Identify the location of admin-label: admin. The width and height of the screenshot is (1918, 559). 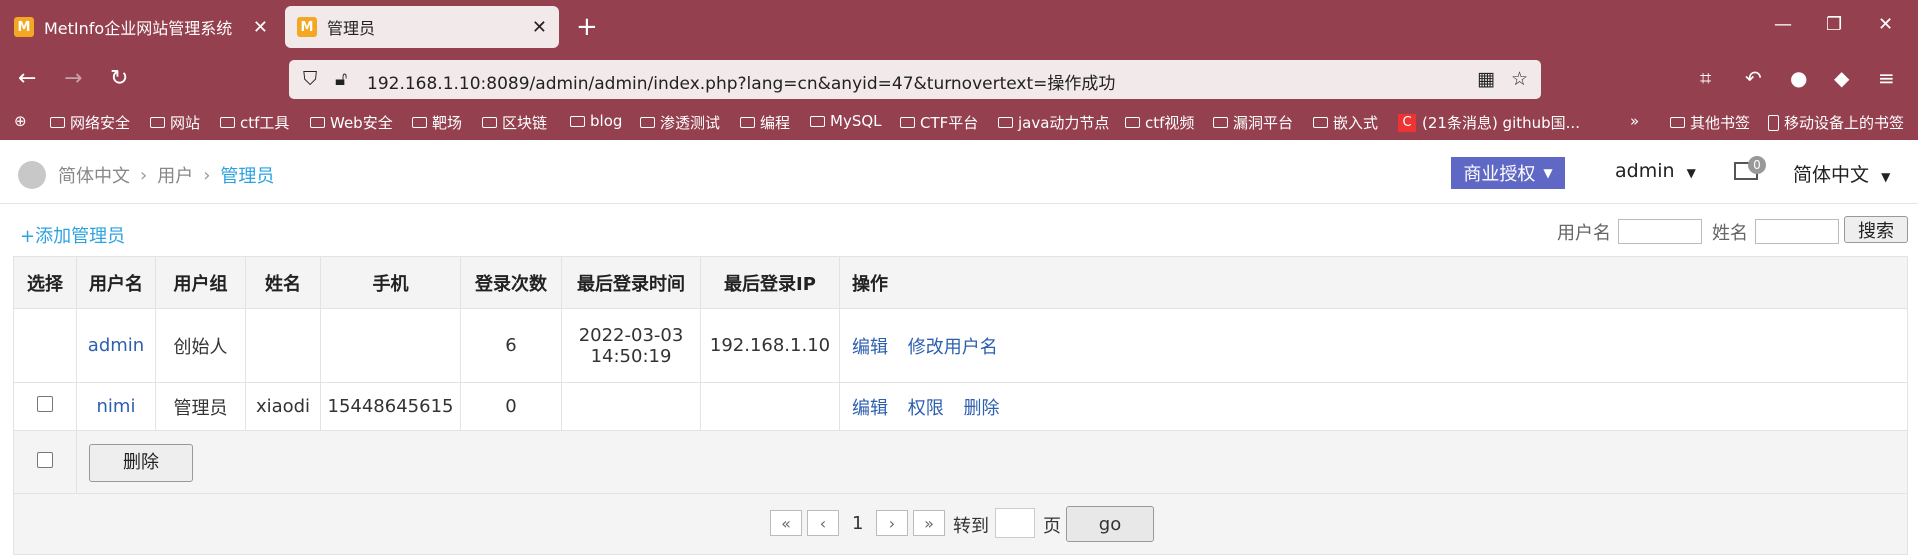
(1645, 171).